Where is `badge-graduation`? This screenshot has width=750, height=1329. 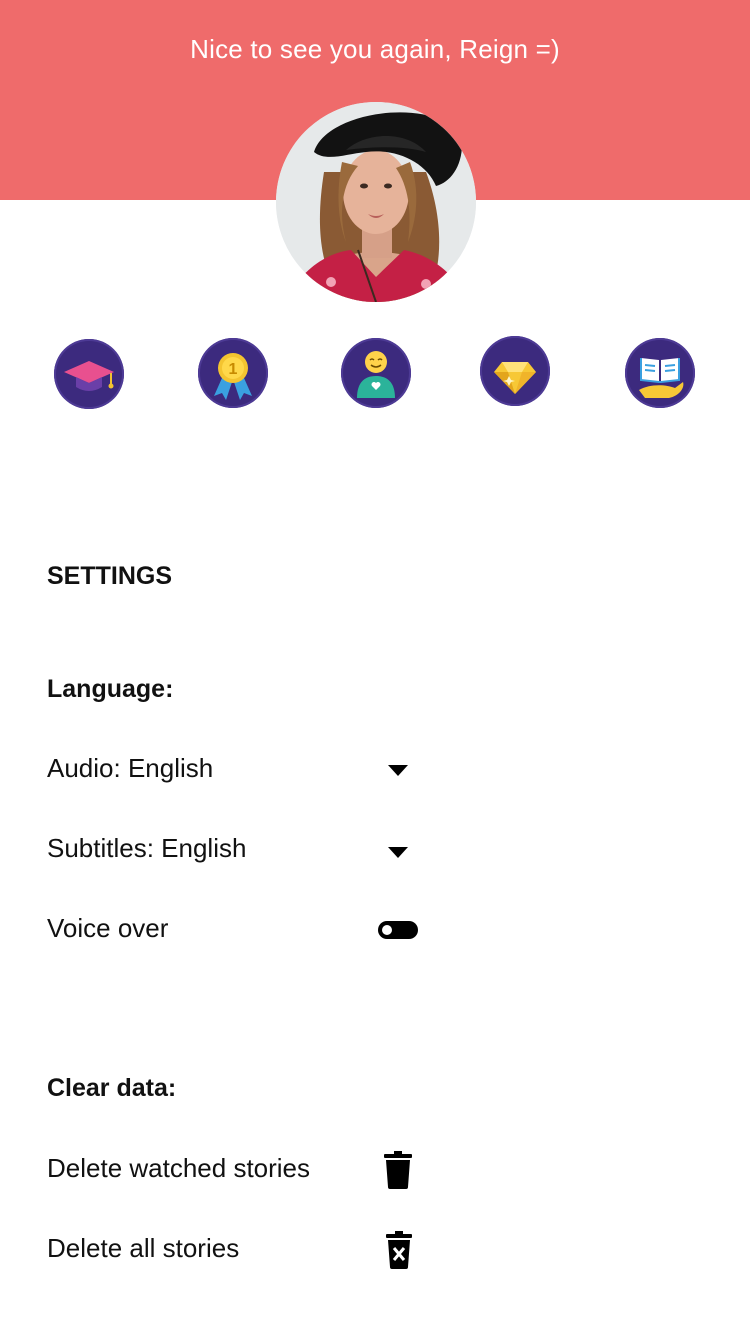 badge-graduation is located at coordinates (89, 374).